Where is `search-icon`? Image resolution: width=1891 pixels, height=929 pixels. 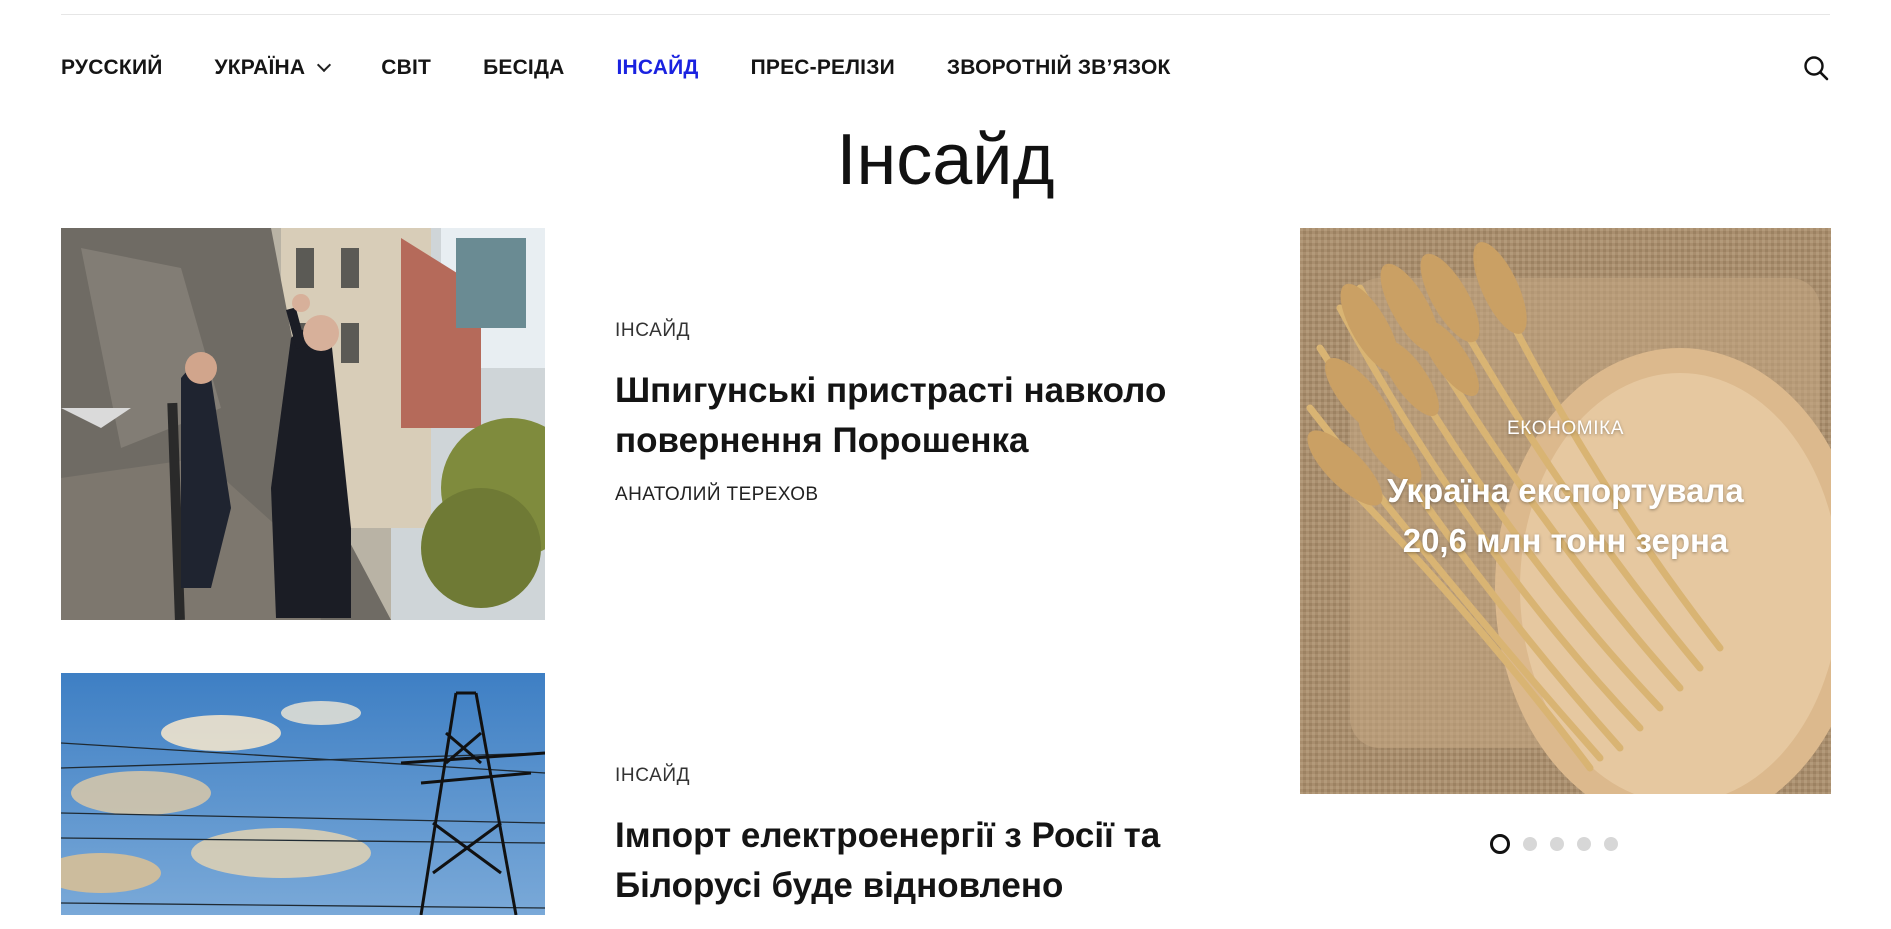
search-icon is located at coordinates (1816, 68).